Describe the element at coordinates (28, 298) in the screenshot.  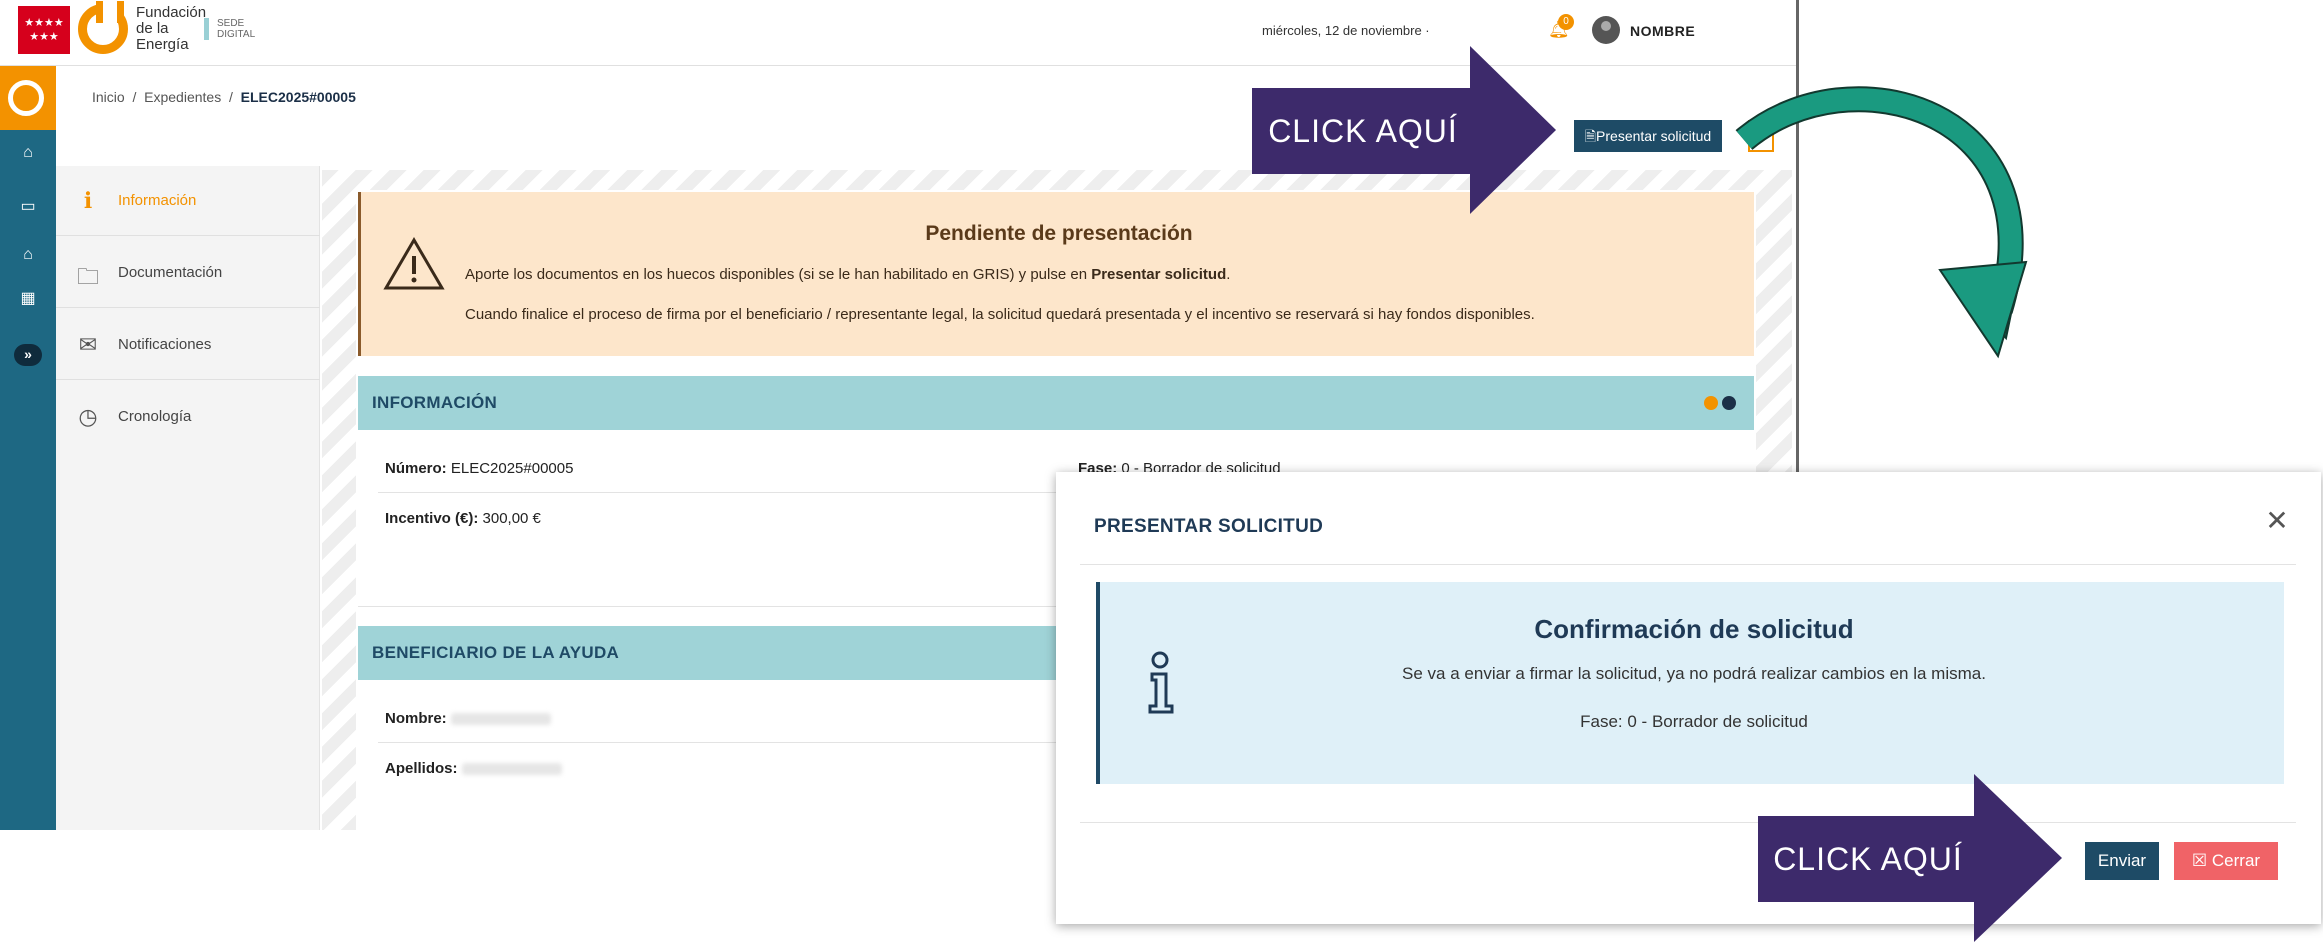
I see `building-icon: ▦` at that location.